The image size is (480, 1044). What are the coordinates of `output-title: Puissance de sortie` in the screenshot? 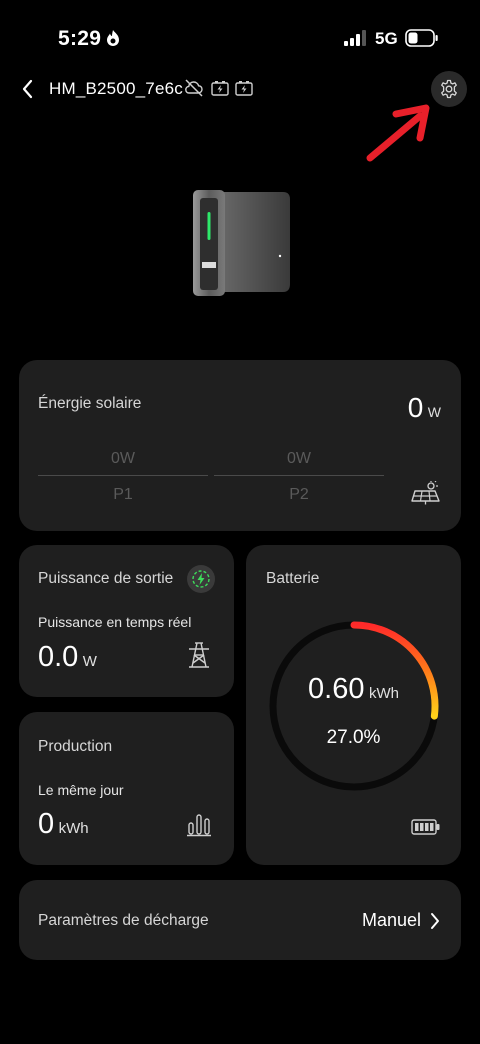 It's located at (106, 578).